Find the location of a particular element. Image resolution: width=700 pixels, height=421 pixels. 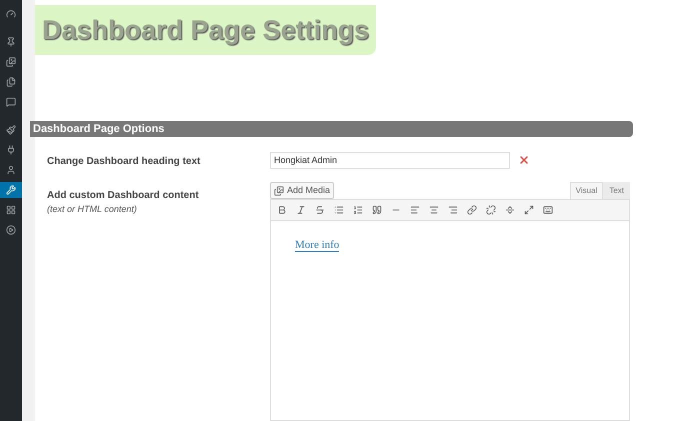

clear-icon is located at coordinates (524, 160).